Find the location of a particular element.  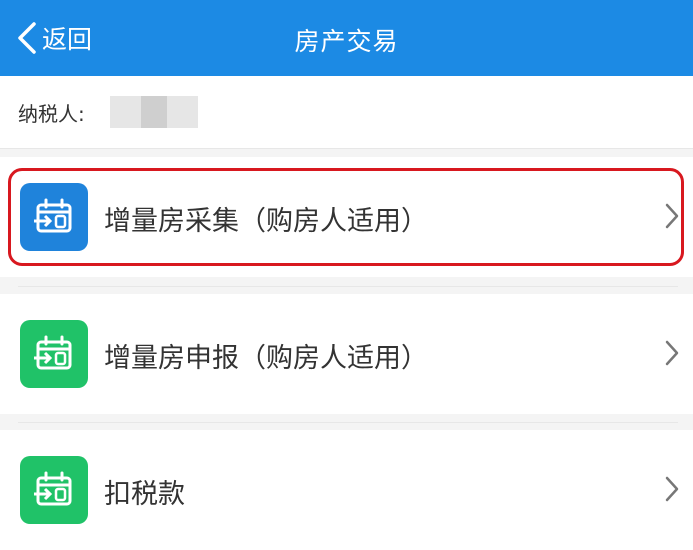

taxpayer-info: 纳税人: is located at coordinates (346, 112).